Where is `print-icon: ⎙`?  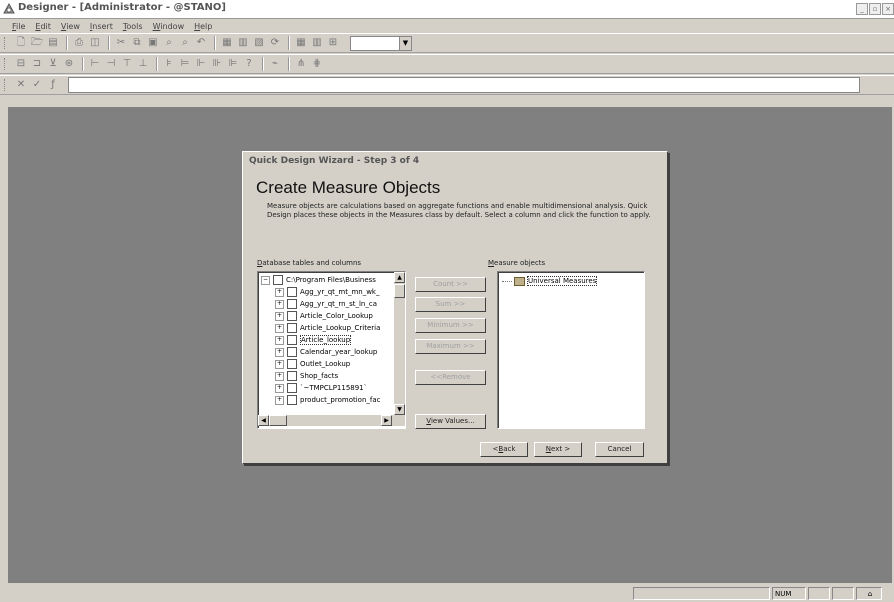
print-icon: ⎙ is located at coordinates (79, 43).